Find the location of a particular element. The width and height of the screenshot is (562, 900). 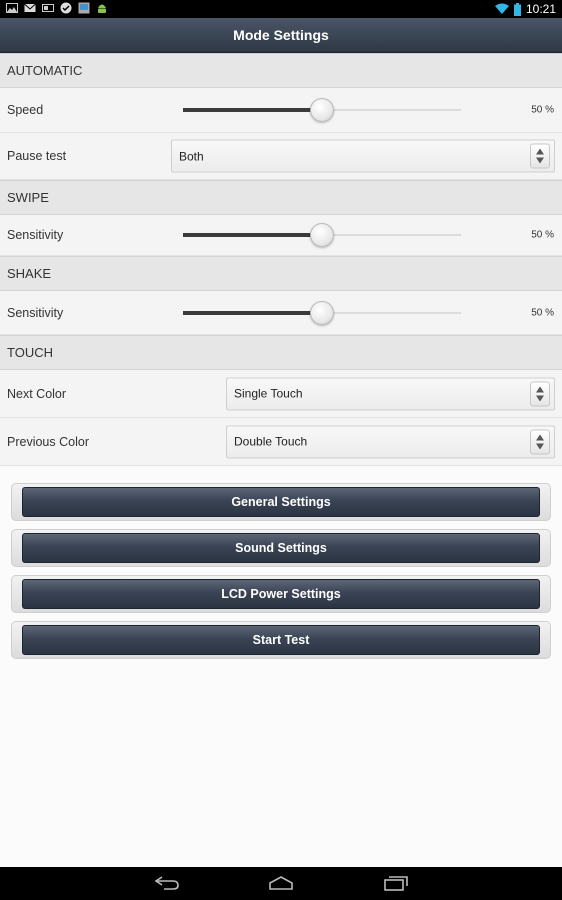

section-header-swipe: SWIPE is located at coordinates (281, 197).